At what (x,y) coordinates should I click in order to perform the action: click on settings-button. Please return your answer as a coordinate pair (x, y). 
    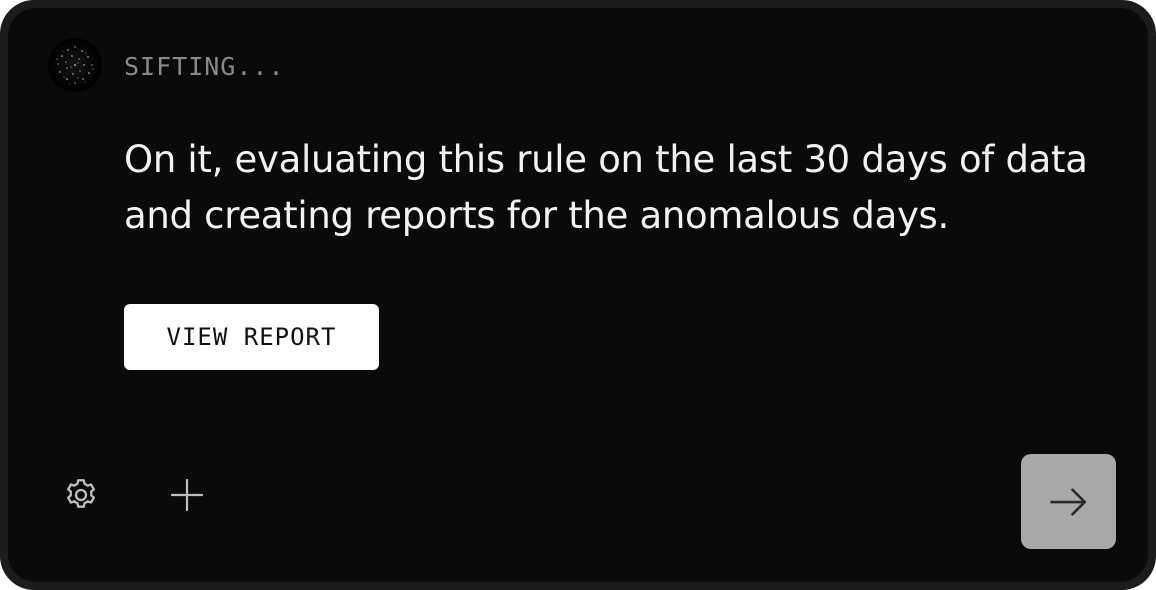
    Looking at the image, I should click on (81, 495).